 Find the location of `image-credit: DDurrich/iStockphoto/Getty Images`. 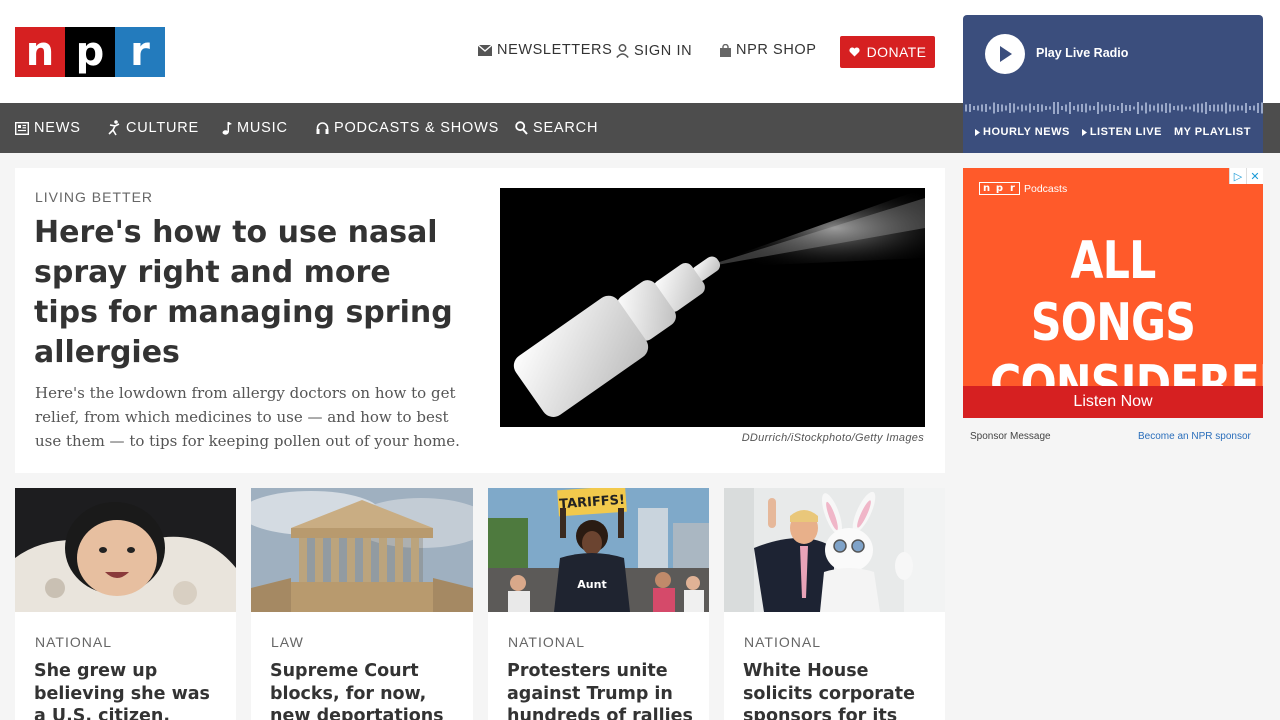

image-credit: DDurrich/iStockphoto/Getty Images is located at coordinates (832, 438).